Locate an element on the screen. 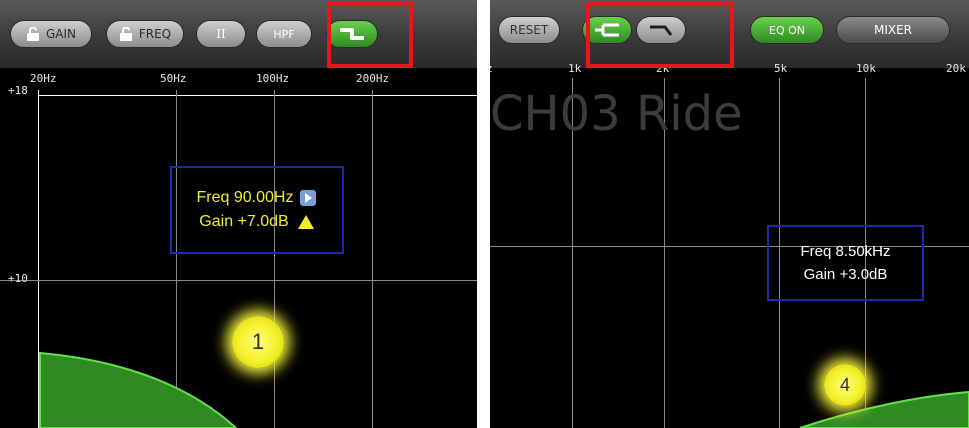  band-4-handle: 4 is located at coordinates (845, 385).